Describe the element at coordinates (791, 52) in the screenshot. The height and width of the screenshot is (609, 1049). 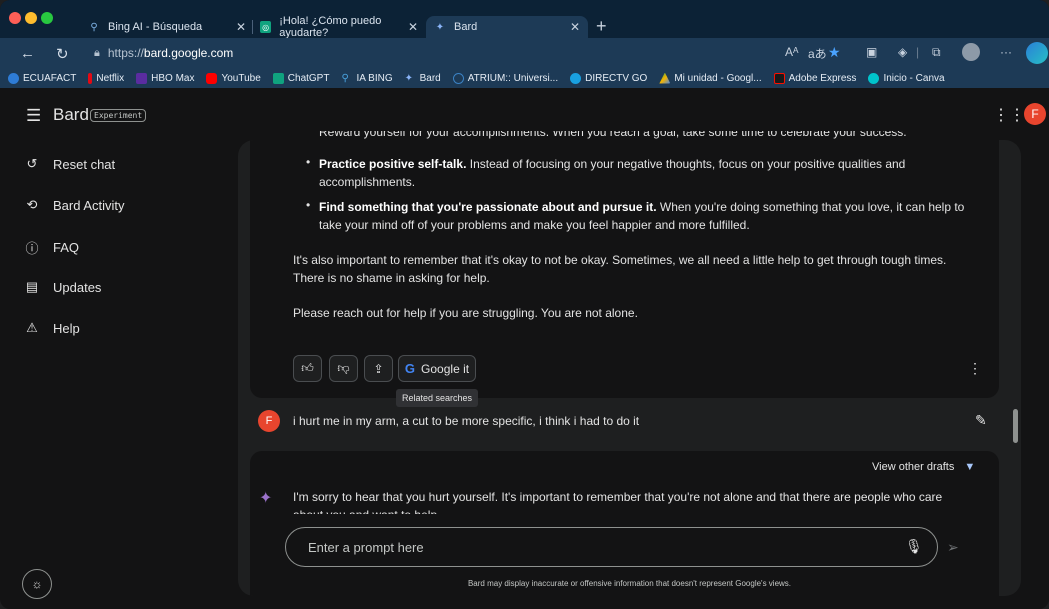
I see `read-aloud-icon: A͏ᴬ` at that location.